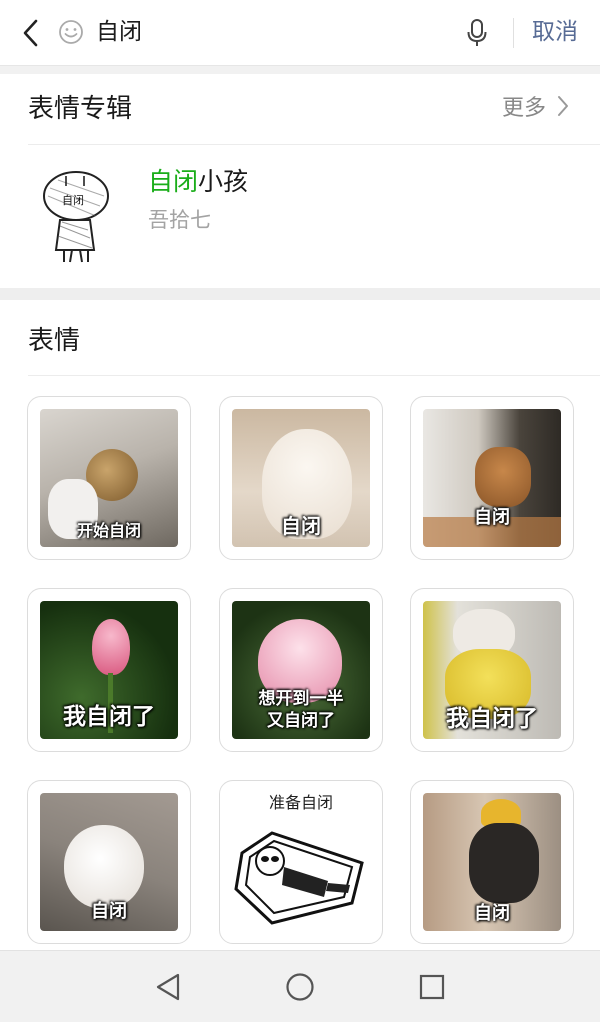  What do you see at coordinates (300, 802) in the screenshot?
I see `sticker-caption: 准备自闭` at bounding box center [300, 802].